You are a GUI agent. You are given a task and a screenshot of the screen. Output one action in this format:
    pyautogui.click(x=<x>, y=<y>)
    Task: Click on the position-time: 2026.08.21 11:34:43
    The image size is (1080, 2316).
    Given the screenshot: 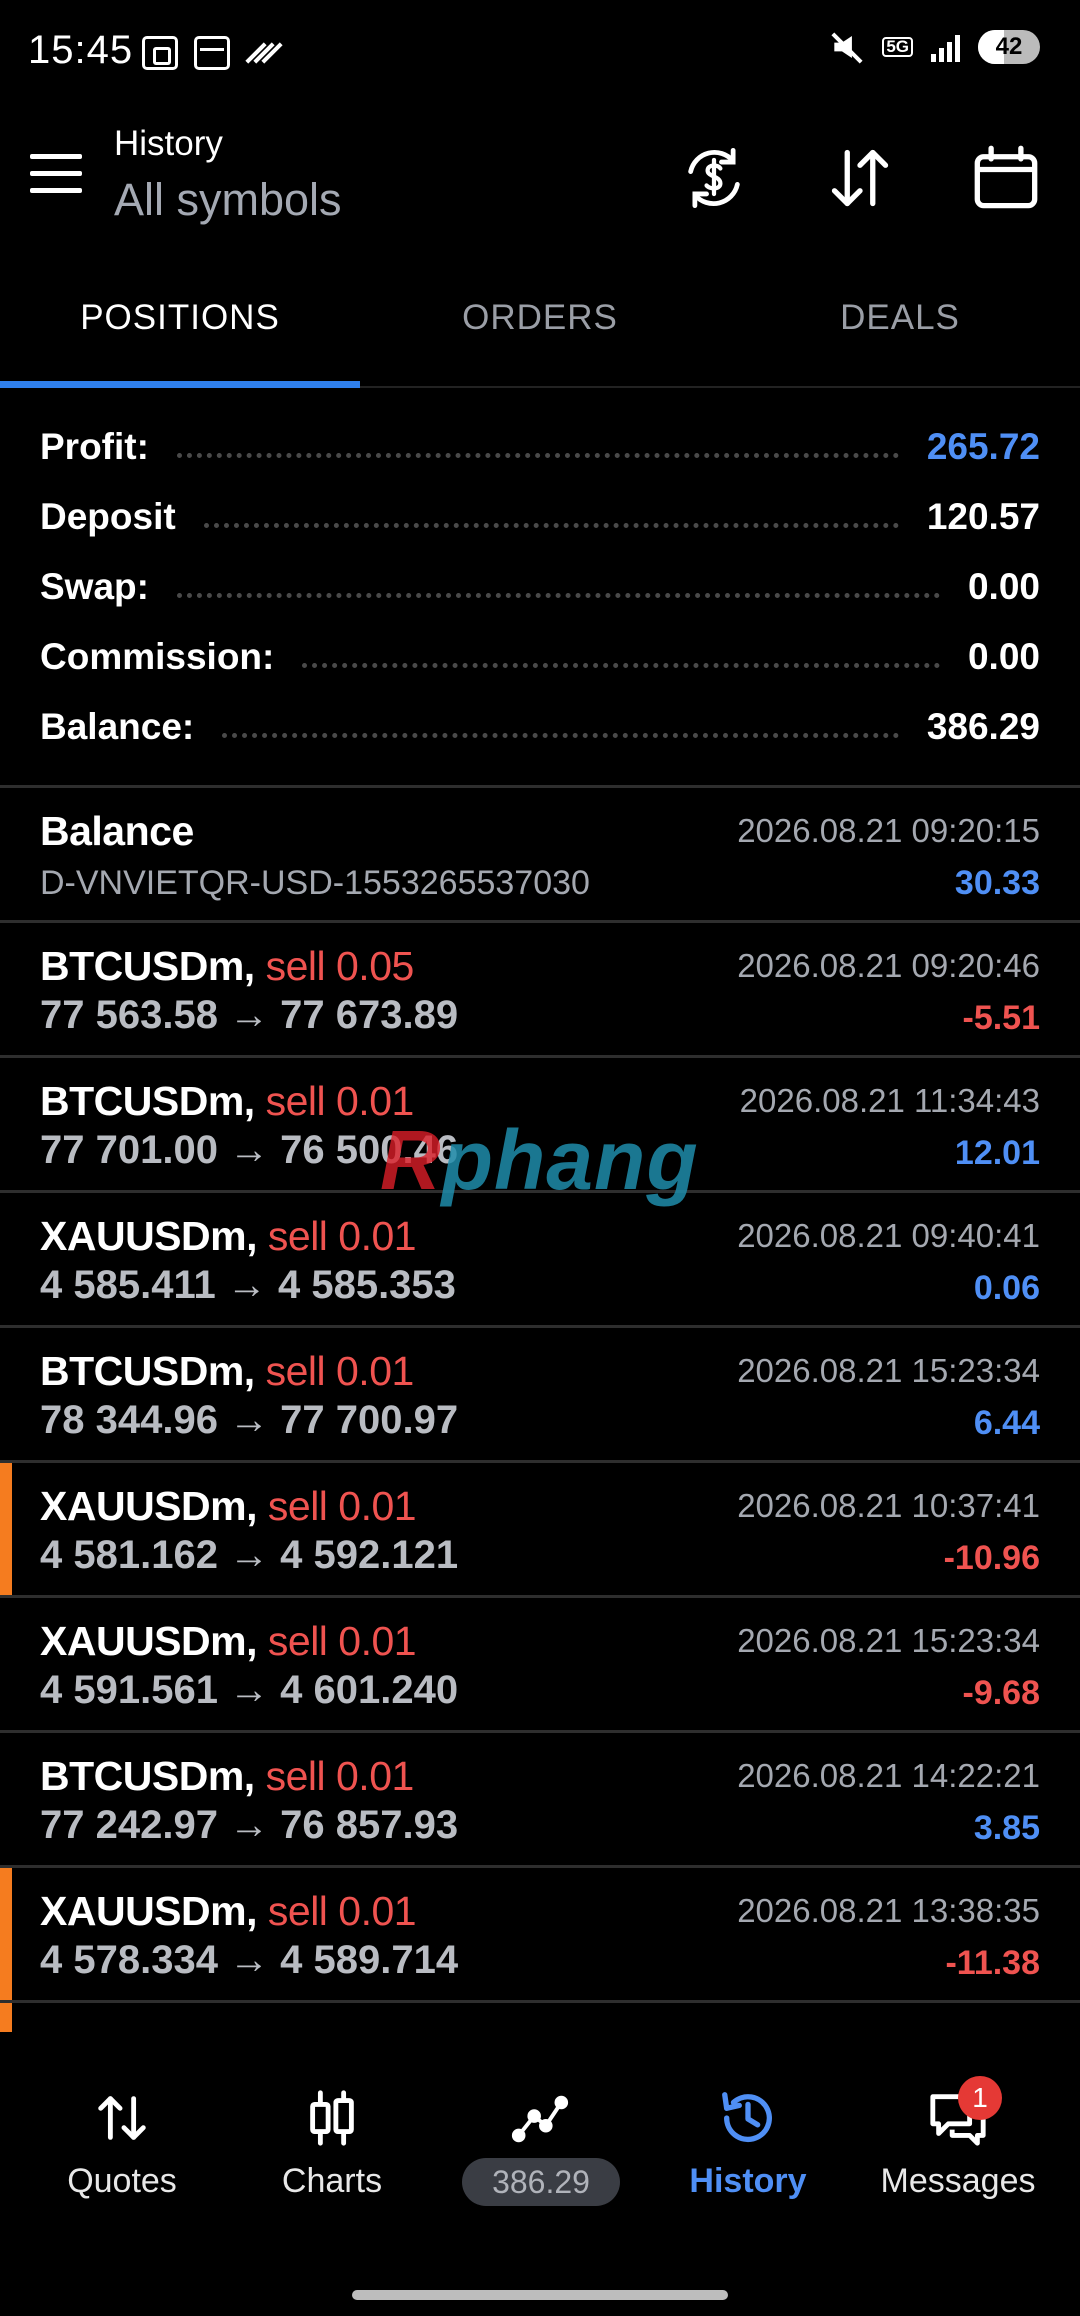 What is the action you would take?
    pyautogui.click(x=889, y=1100)
    